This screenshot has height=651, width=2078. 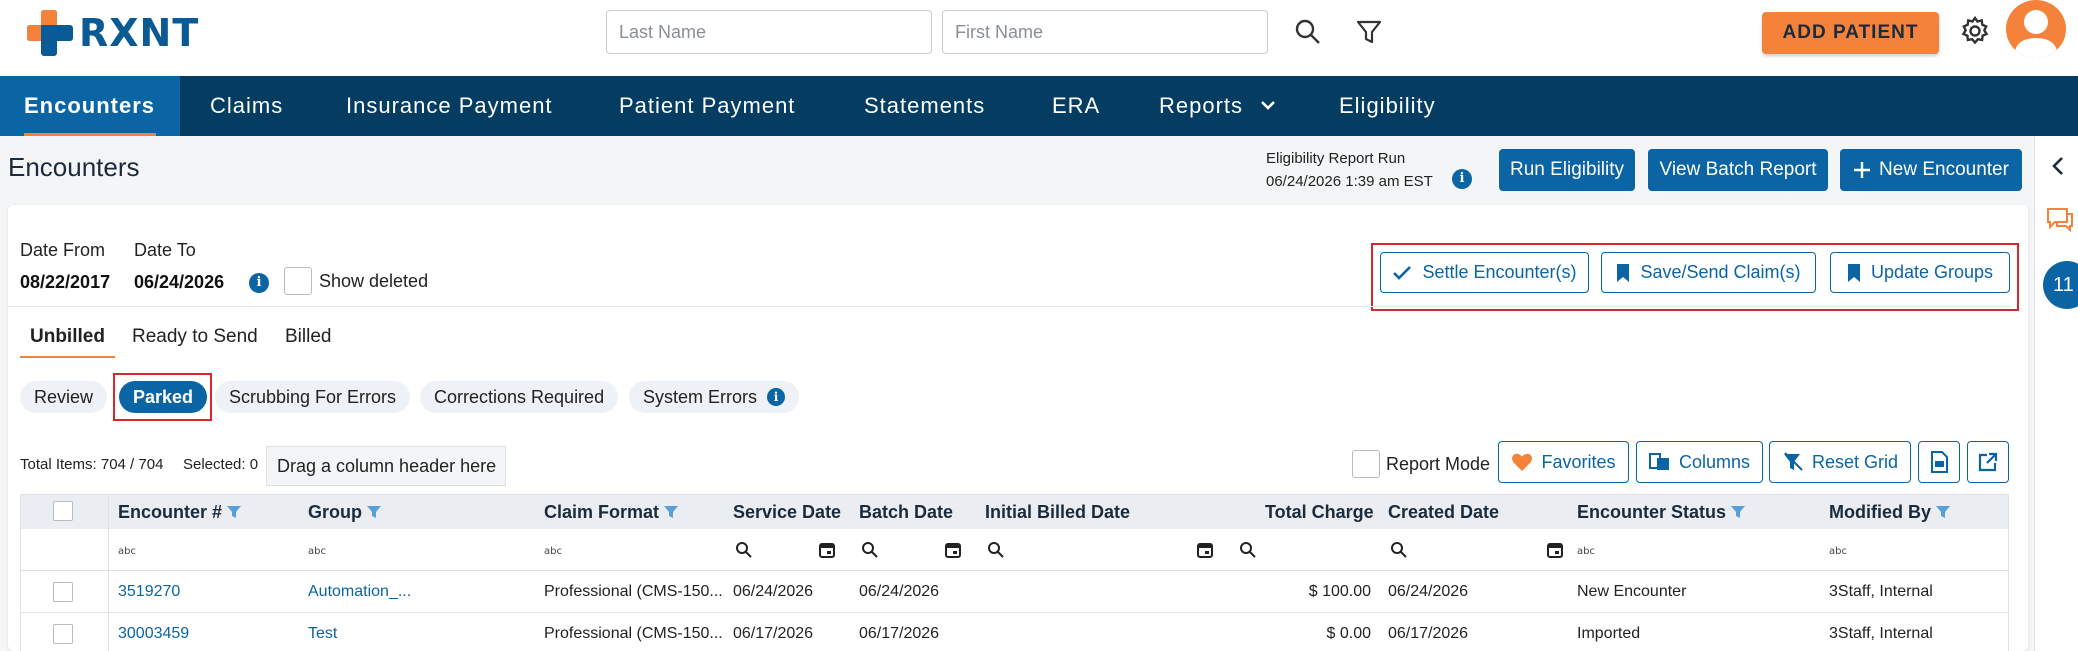 What do you see at coordinates (179, 282) in the screenshot?
I see `date-to-value: 06/24/2026` at bounding box center [179, 282].